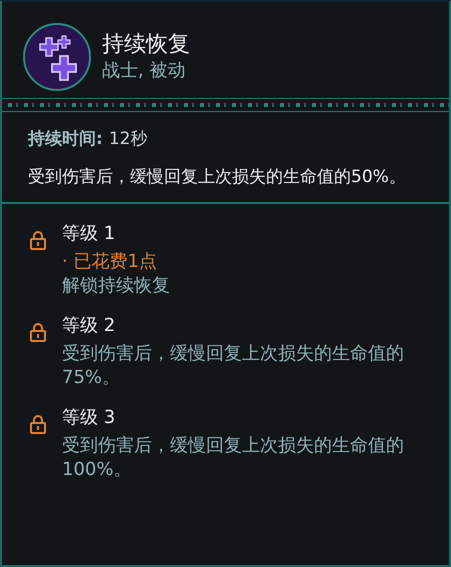 The image size is (451, 567). What do you see at coordinates (110, 262) in the screenshot?
I see `cost-note: · 已花费1点` at bounding box center [110, 262].